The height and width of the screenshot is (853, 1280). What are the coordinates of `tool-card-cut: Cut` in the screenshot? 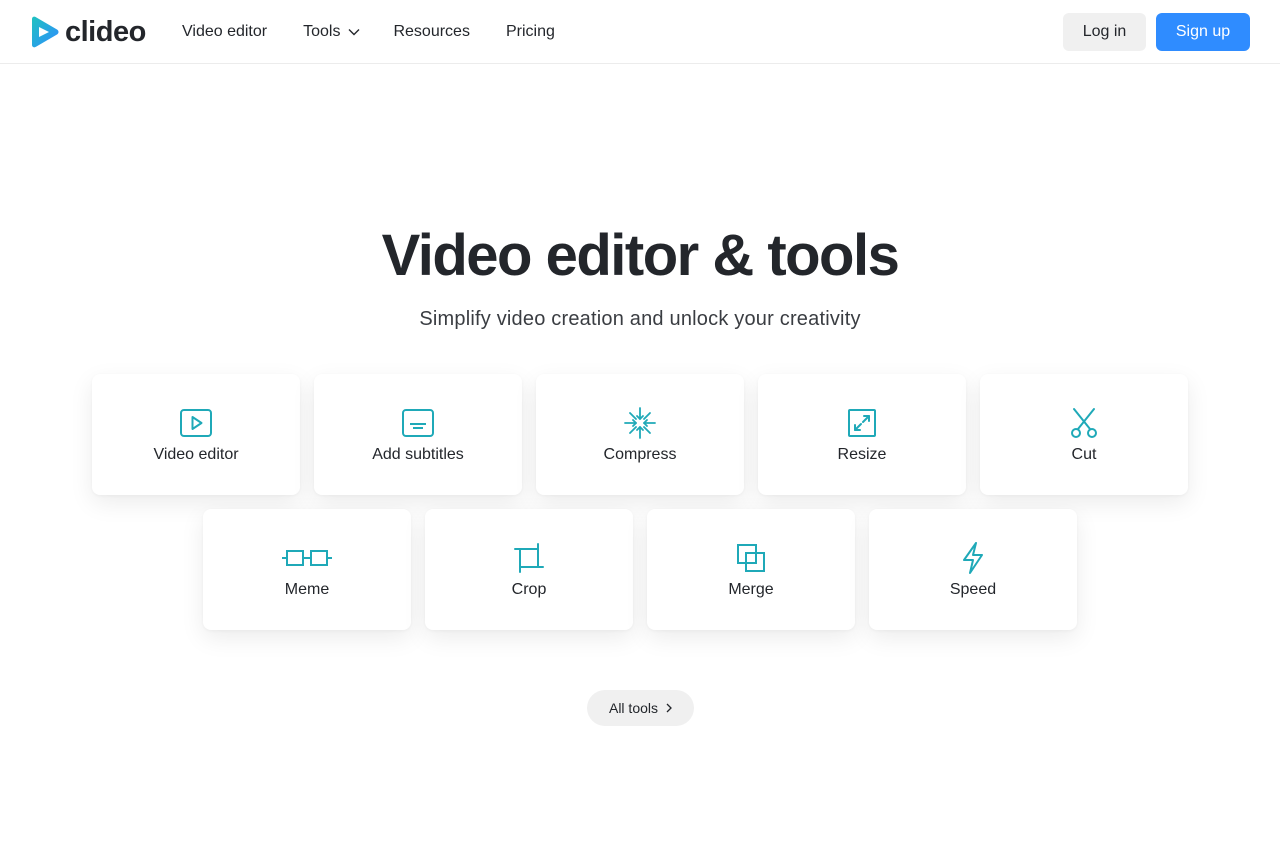 It's located at (1084, 434).